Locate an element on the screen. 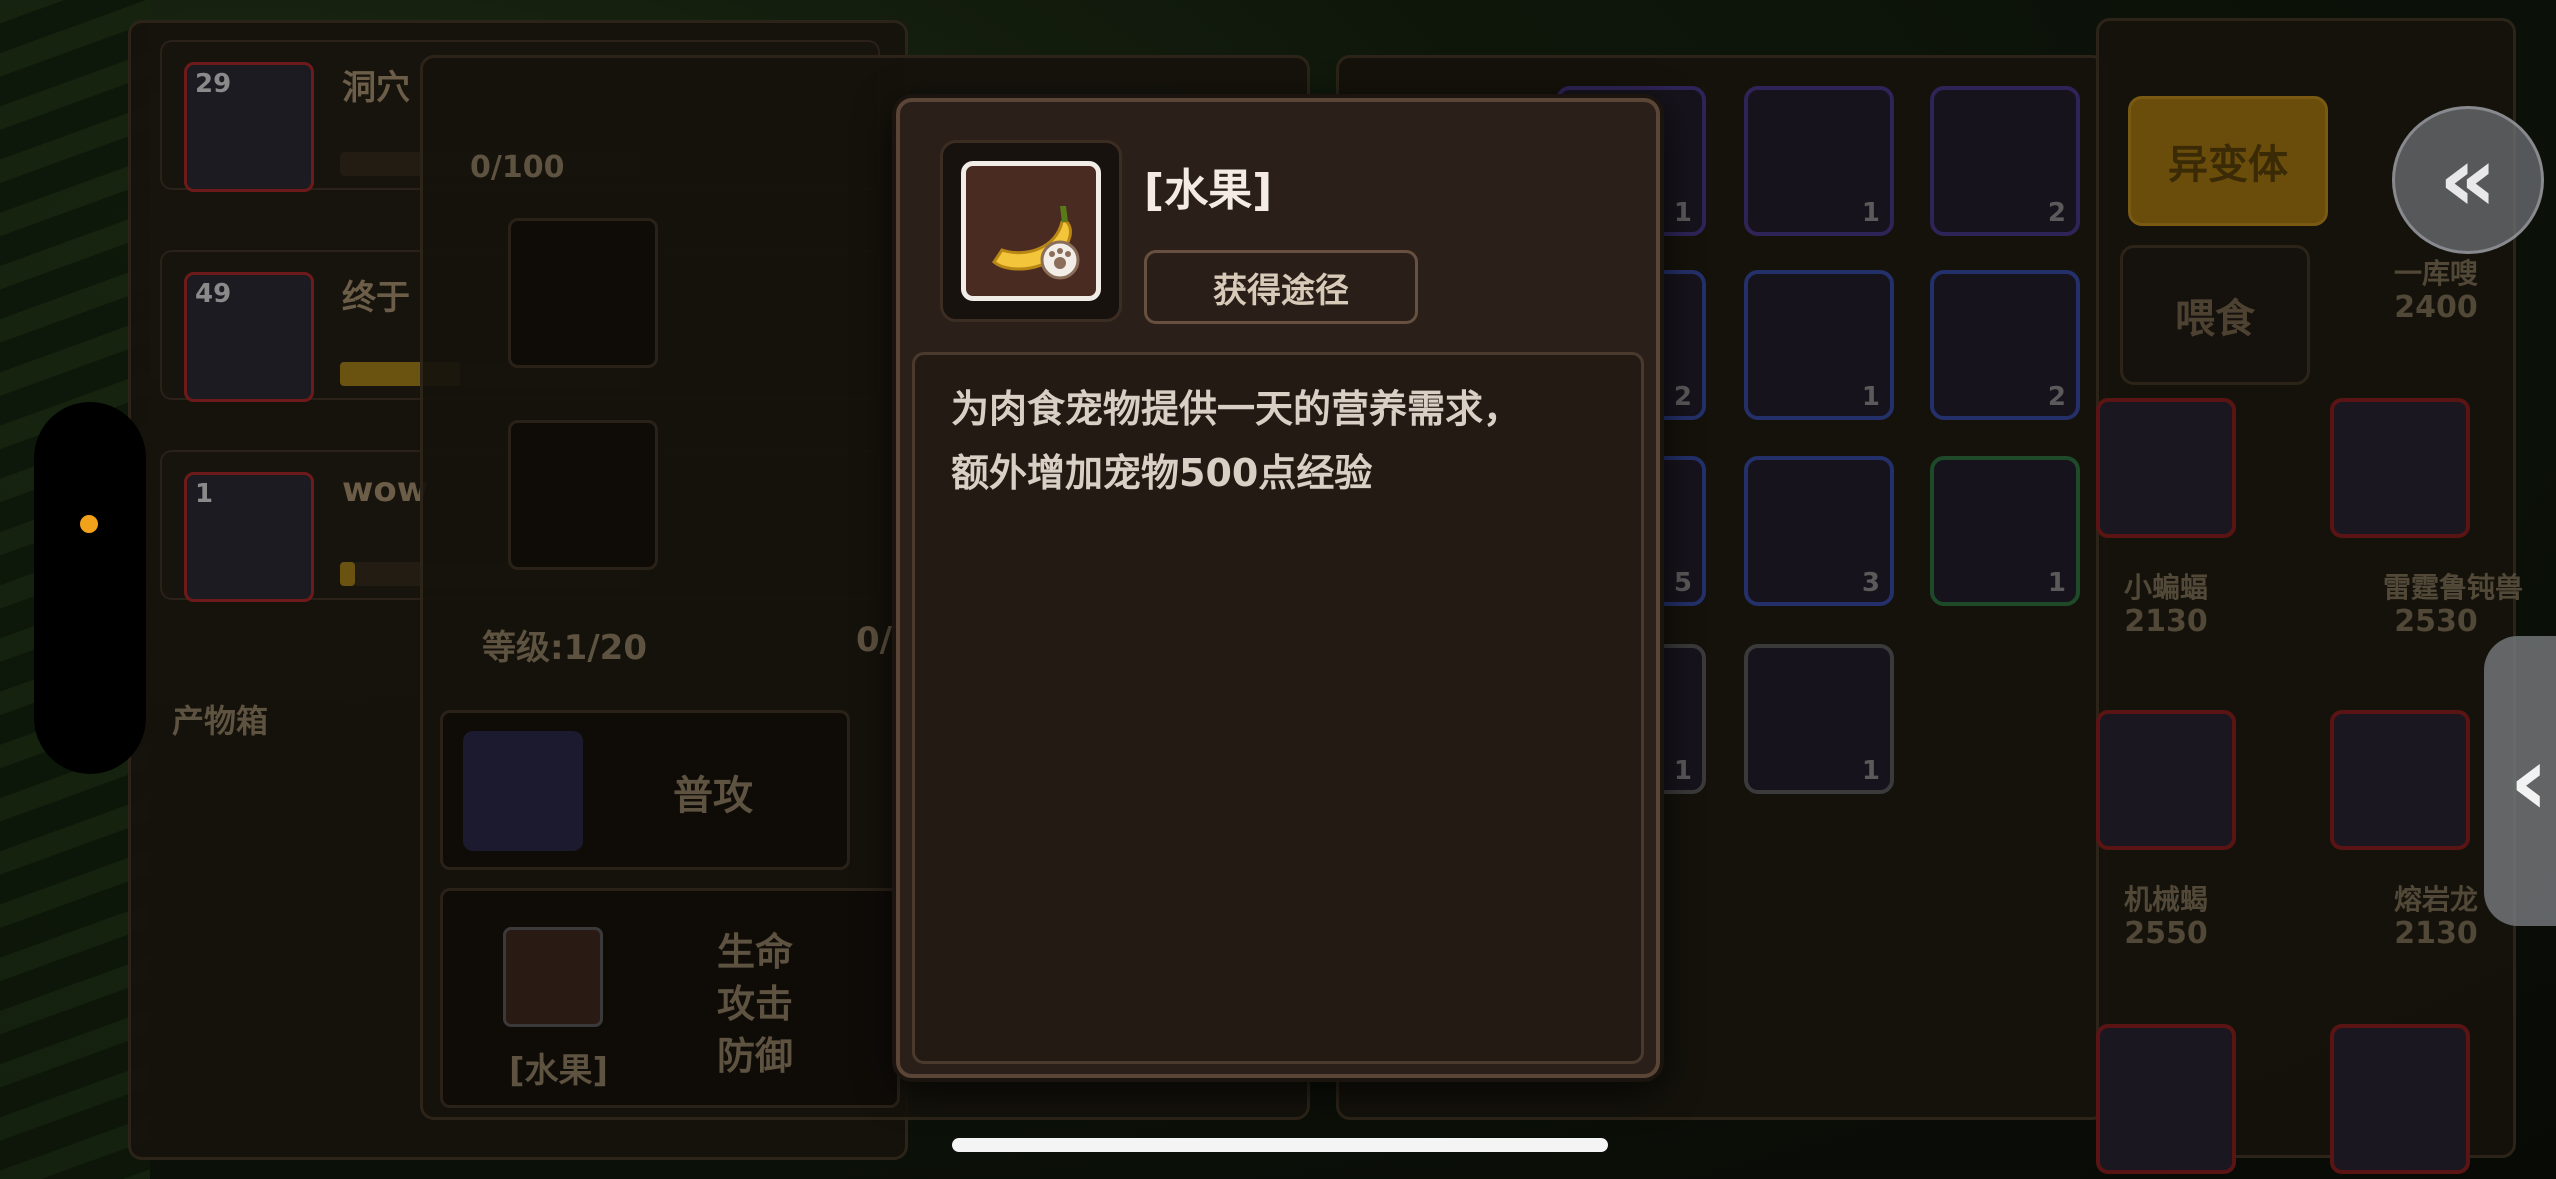 This screenshot has height=1179, width=2556. attack-label: 普攻 is located at coordinates (713, 796).